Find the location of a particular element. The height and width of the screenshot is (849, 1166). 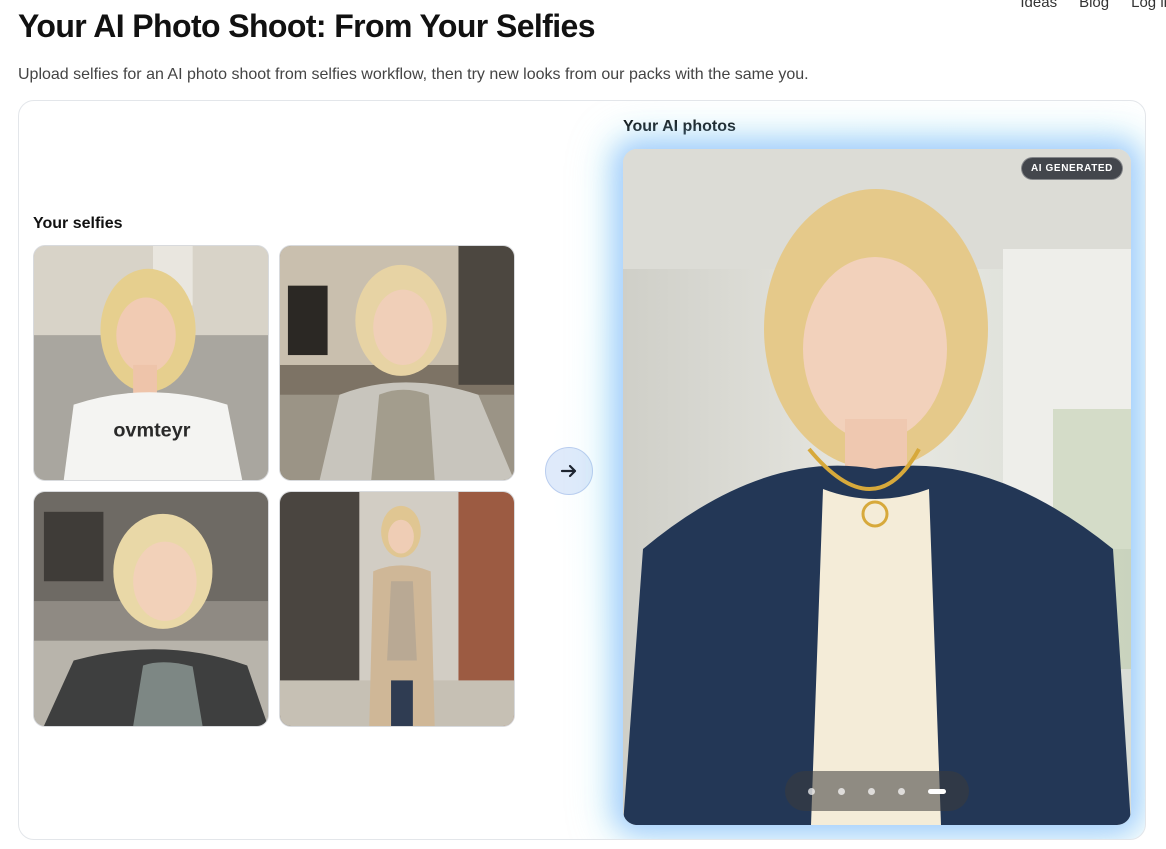

nav-blog-link: Blog is located at coordinates (1094, 5).